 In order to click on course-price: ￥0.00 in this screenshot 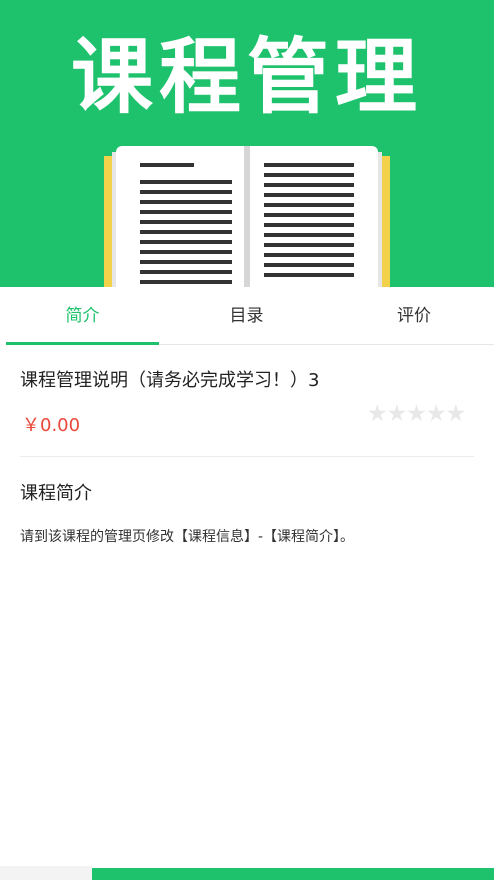, I will do `click(51, 425)`.